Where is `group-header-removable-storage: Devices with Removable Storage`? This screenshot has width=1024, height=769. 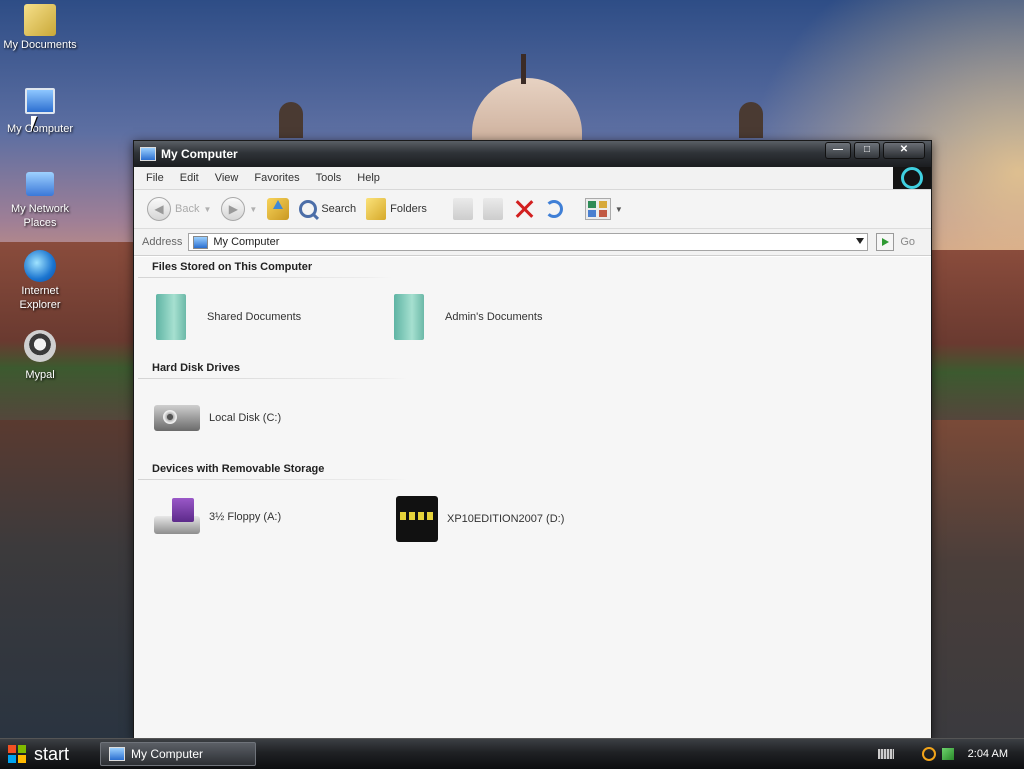 group-header-removable-storage: Devices with Removable Storage is located at coordinates (238, 469).